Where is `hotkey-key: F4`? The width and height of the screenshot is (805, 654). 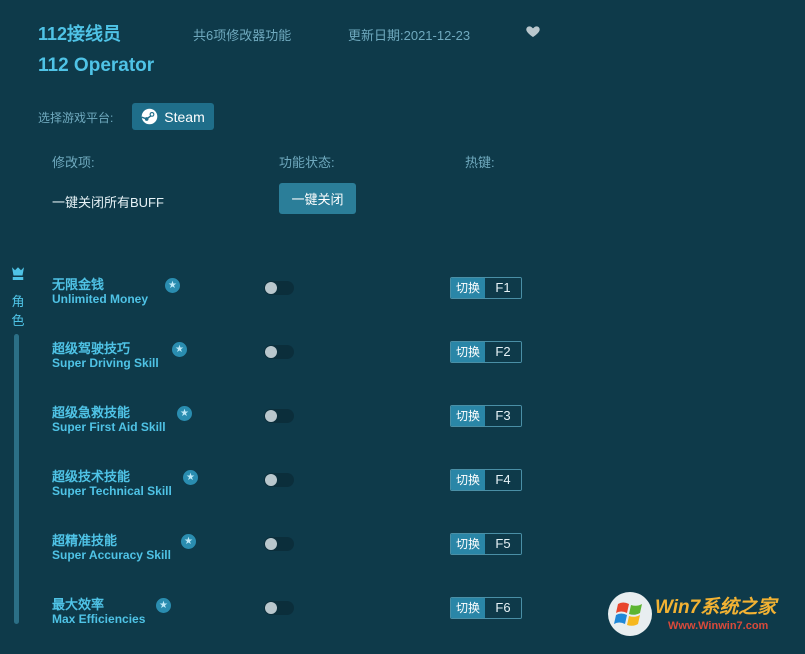
hotkey-key: F4 is located at coordinates (503, 480).